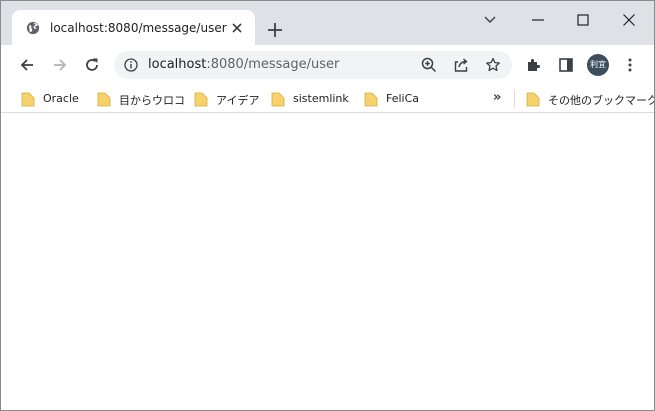  I want to click on share-icon, so click(461, 65).